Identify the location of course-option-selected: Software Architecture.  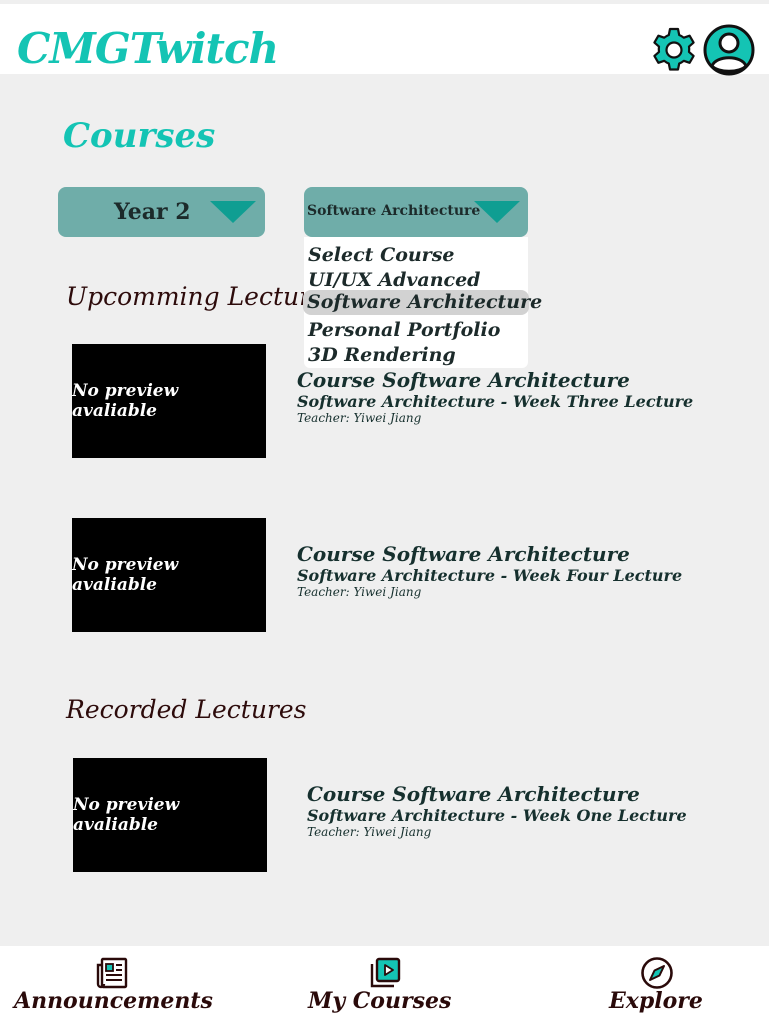
(422, 302).